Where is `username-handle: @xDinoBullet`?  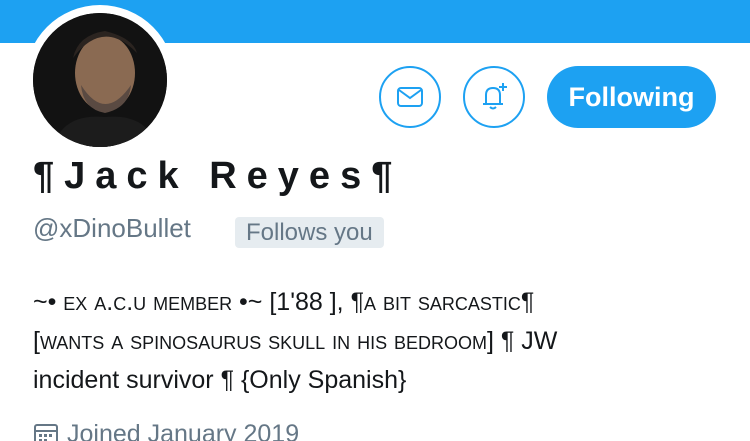 username-handle: @xDinoBullet is located at coordinates (112, 228).